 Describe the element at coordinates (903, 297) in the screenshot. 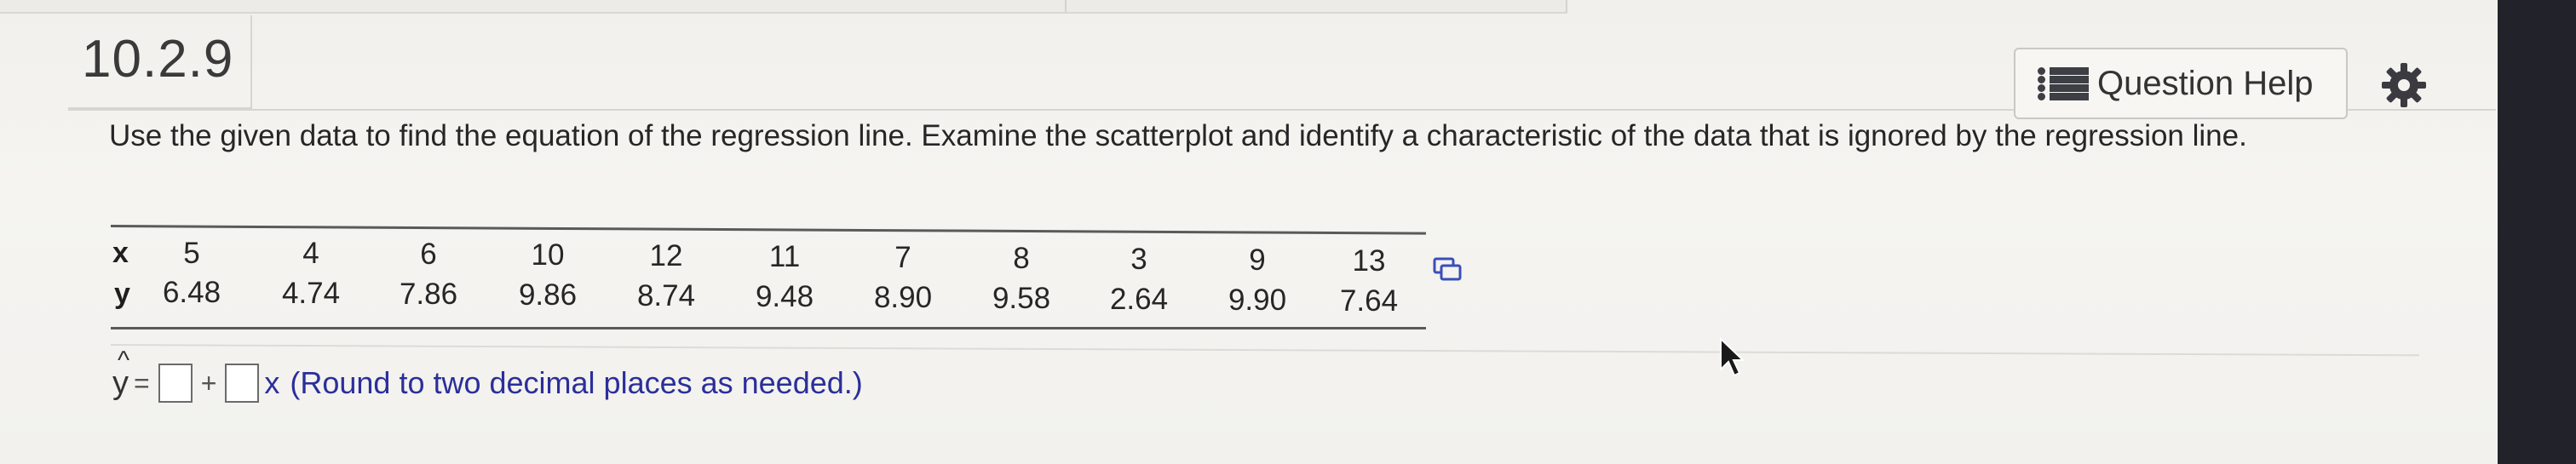

I see `table-cell-y: 8.90` at that location.